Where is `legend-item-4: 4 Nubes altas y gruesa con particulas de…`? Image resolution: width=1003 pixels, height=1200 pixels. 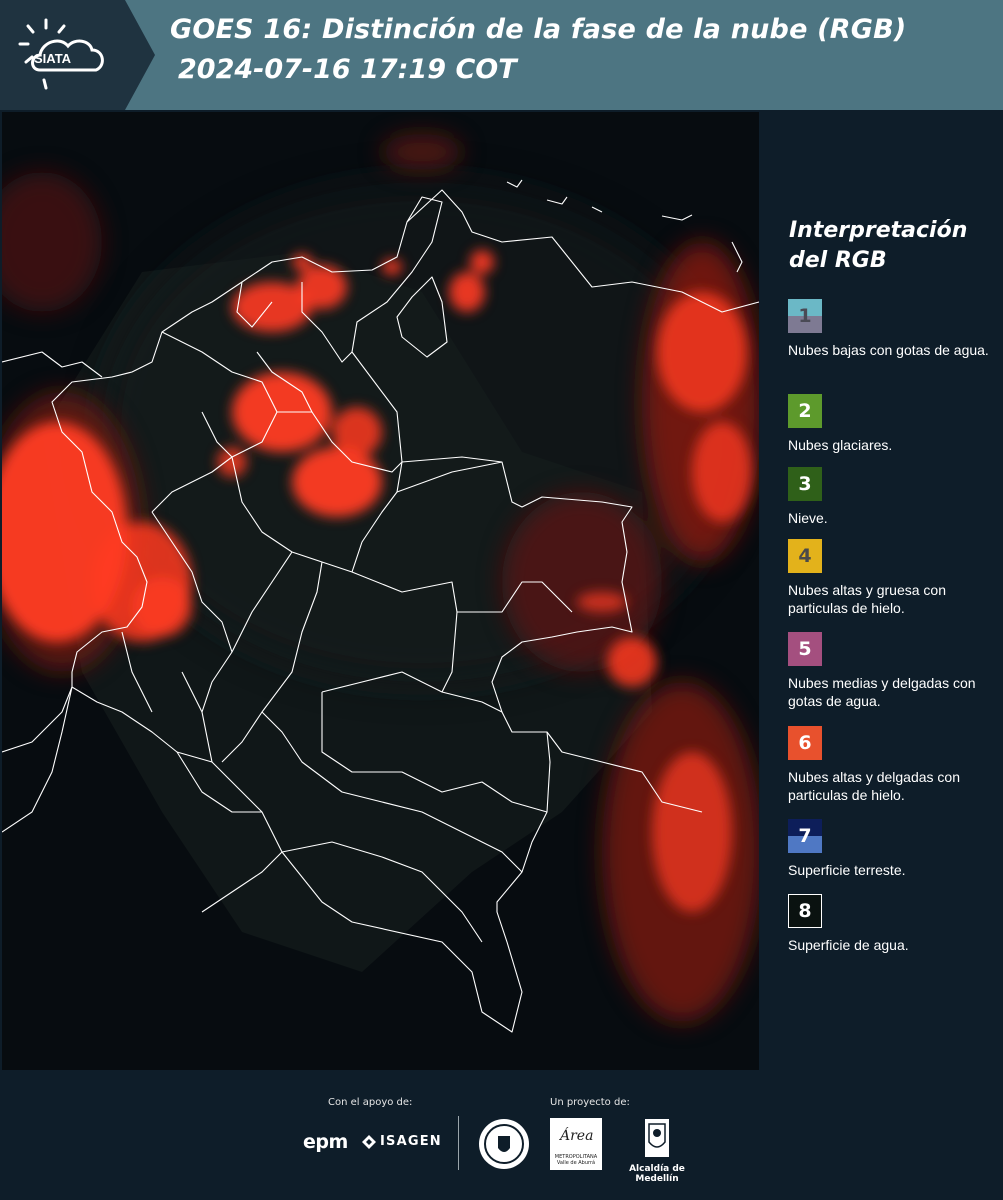 legend-item-4: 4 Nubes altas y gruesa con particulas de… is located at coordinates (895, 578).